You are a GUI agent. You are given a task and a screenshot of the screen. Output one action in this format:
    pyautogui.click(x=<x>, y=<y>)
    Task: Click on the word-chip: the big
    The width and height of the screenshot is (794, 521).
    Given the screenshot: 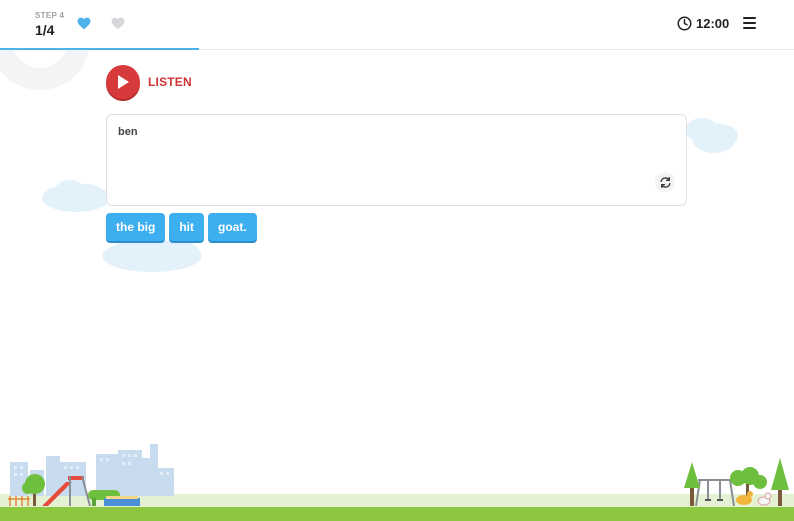 What is the action you would take?
    pyautogui.click(x=136, y=227)
    